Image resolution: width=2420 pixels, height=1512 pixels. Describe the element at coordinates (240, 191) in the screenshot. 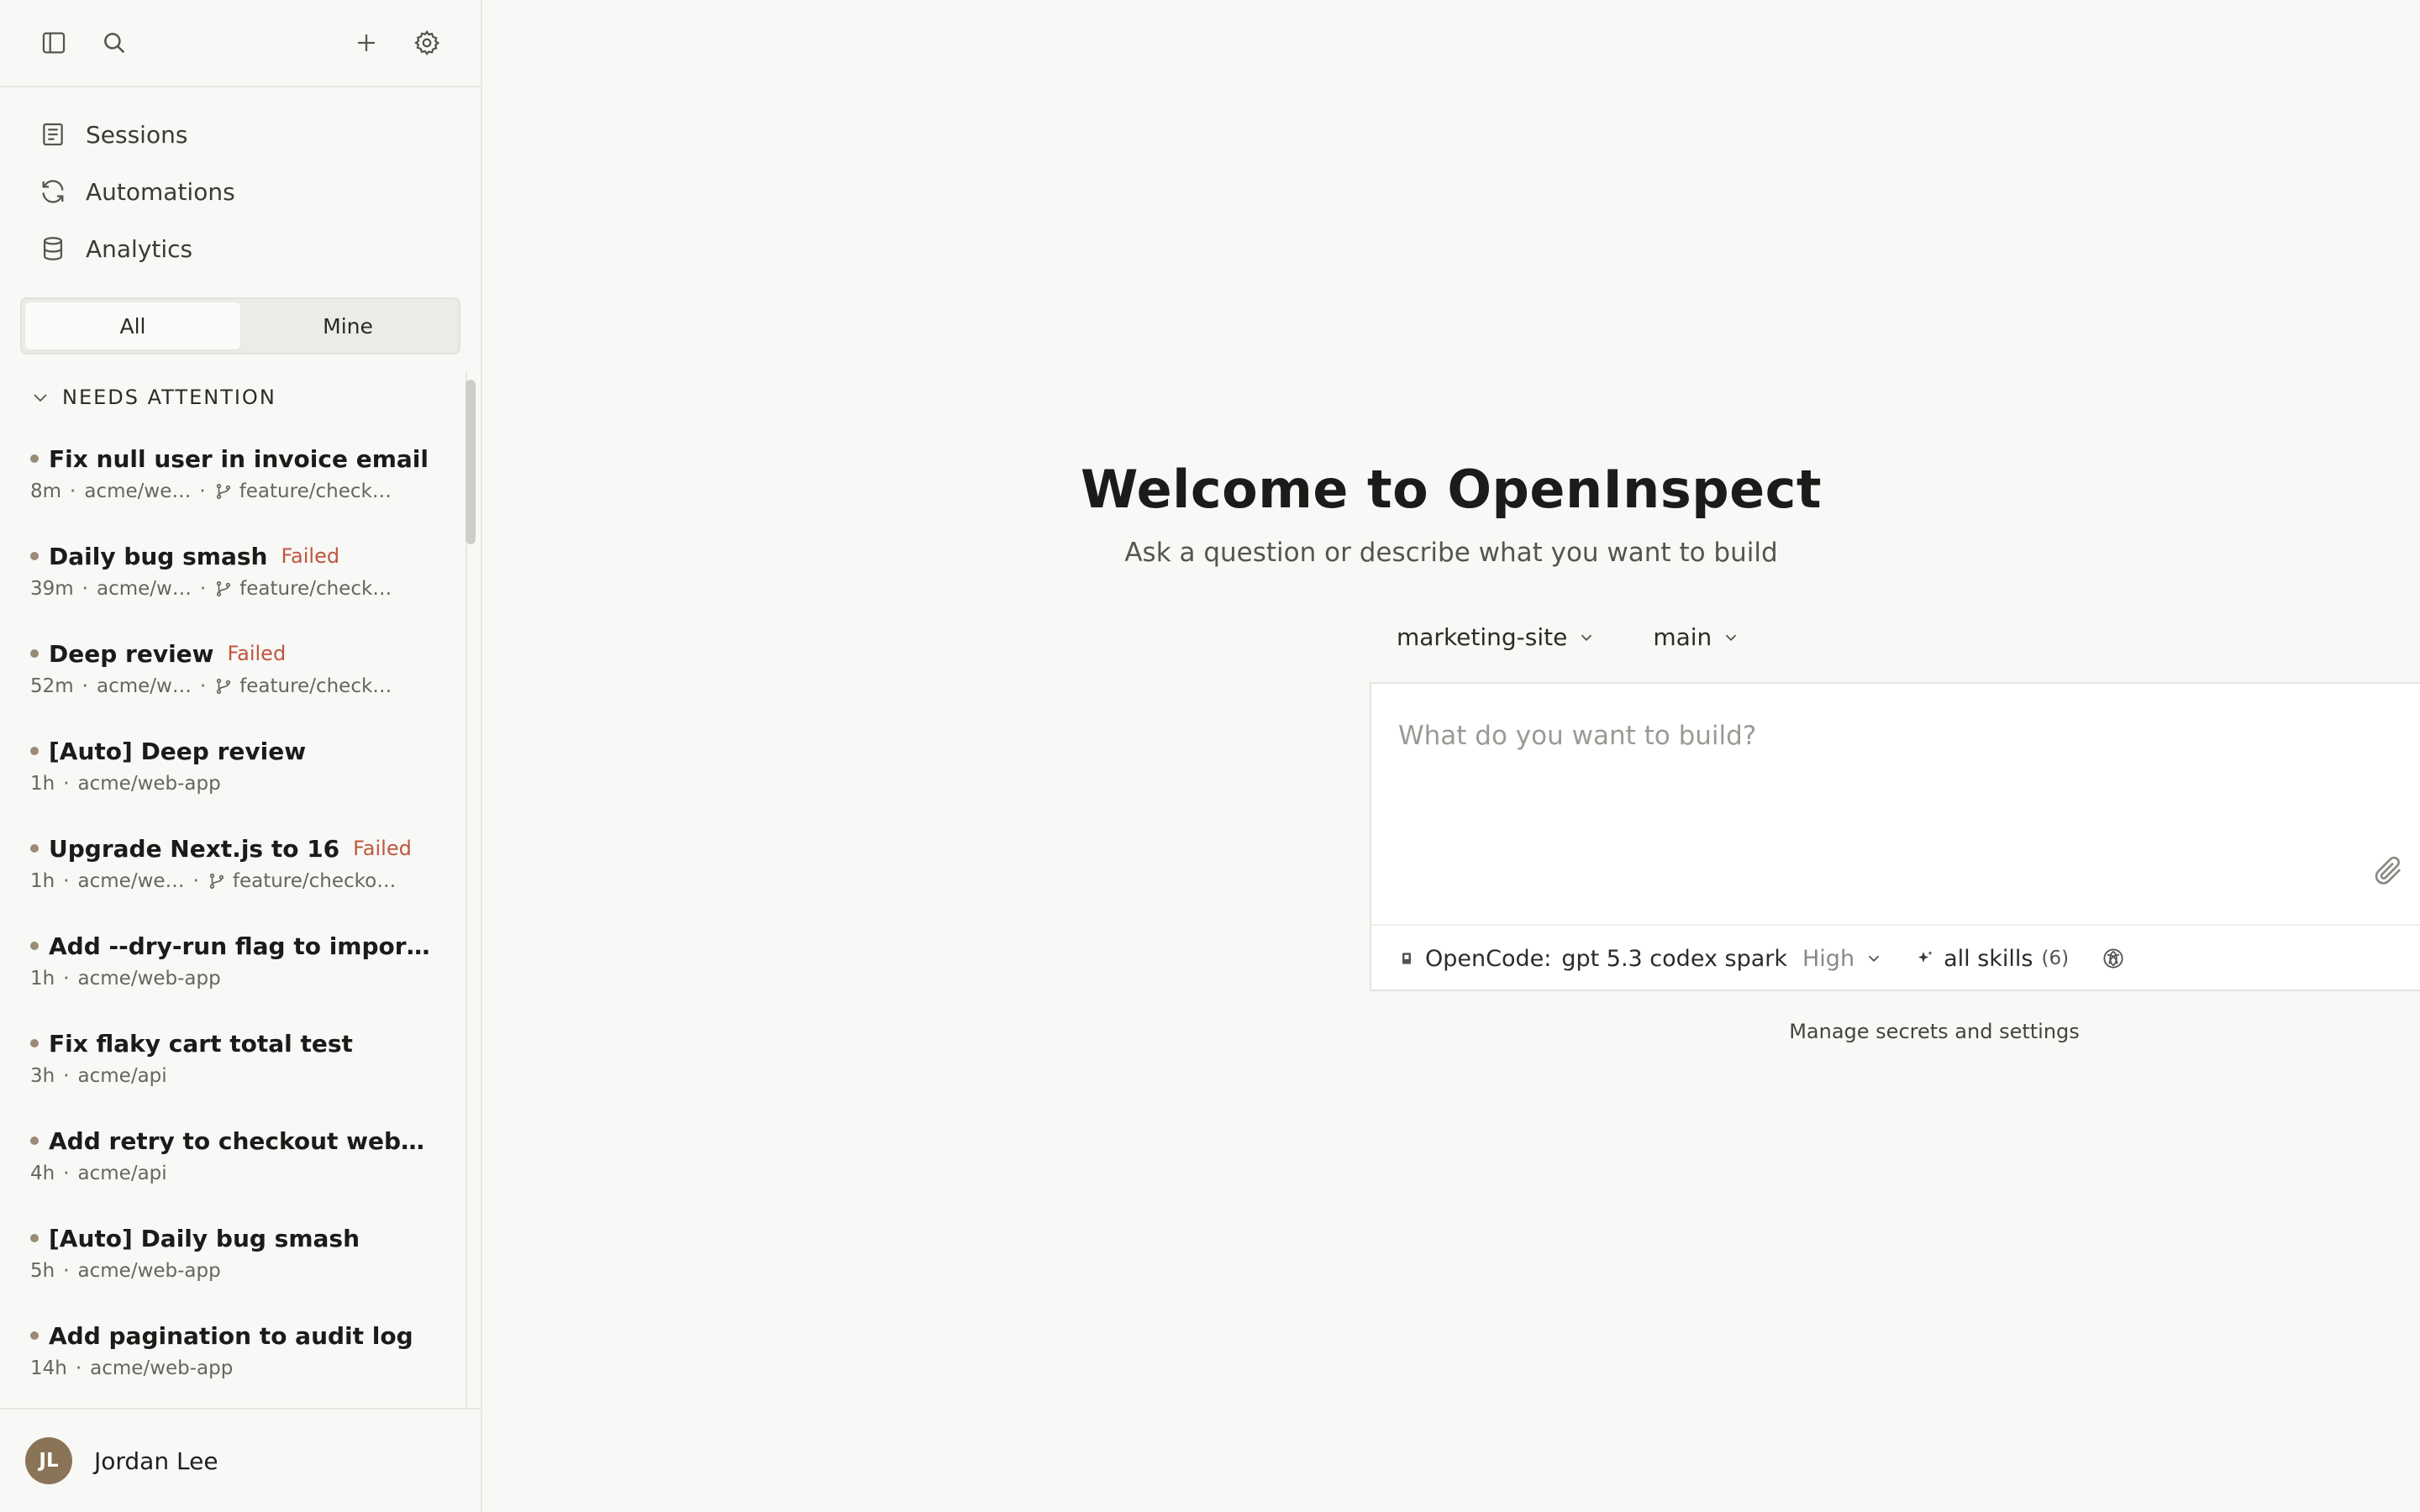

I see `nav-item-automations: Automations` at that location.